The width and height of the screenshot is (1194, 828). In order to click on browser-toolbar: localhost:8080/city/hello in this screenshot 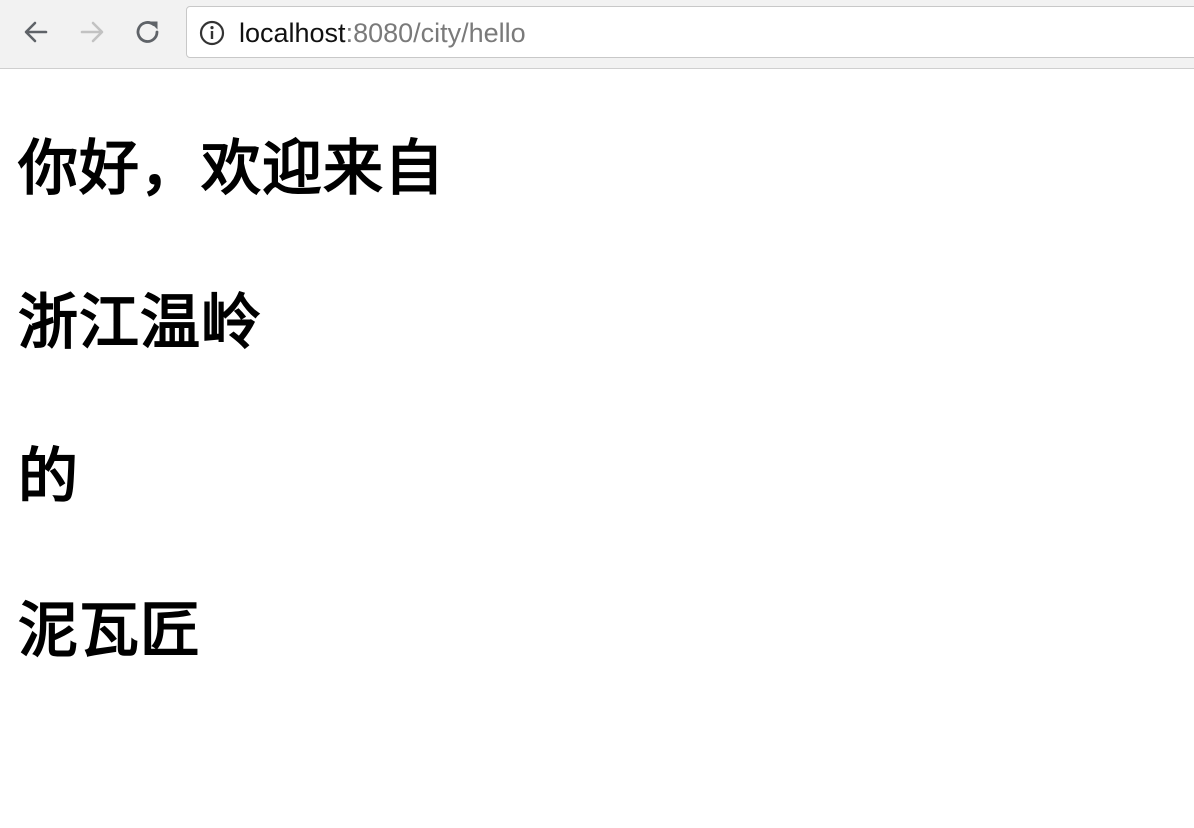, I will do `click(597, 34)`.